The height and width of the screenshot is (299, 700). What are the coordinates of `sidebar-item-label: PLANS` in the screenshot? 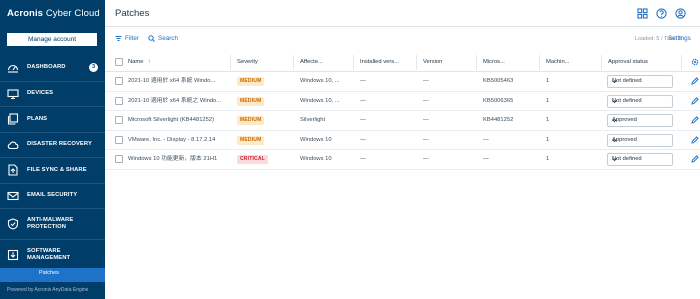 It's located at (37, 118).